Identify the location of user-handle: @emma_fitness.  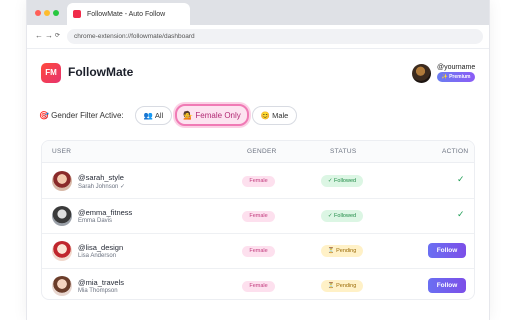
(105, 212).